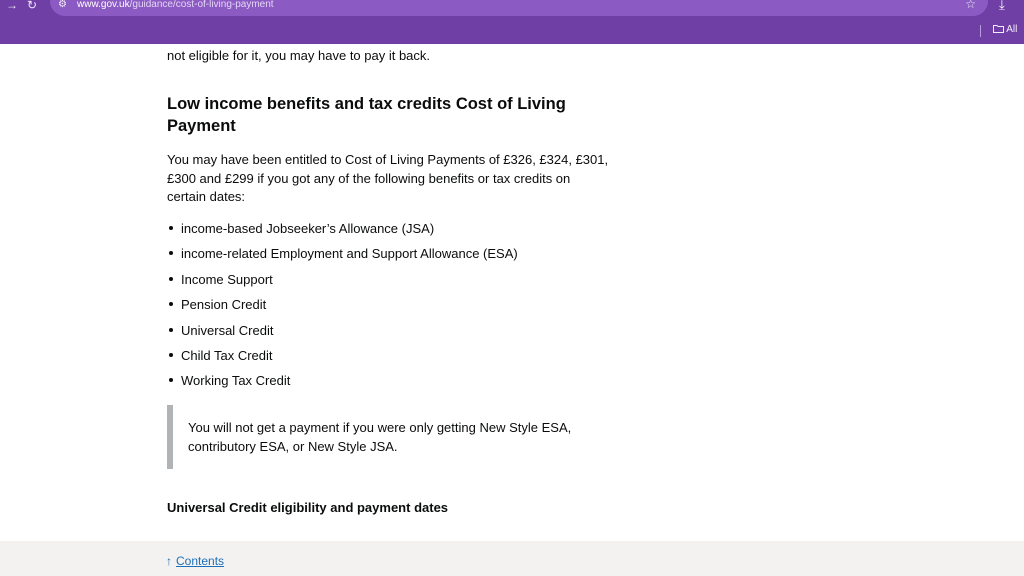 The width and height of the screenshot is (1024, 576). Describe the element at coordinates (227, 355) in the screenshot. I see `list-item-label: Child Tax Credit` at that location.